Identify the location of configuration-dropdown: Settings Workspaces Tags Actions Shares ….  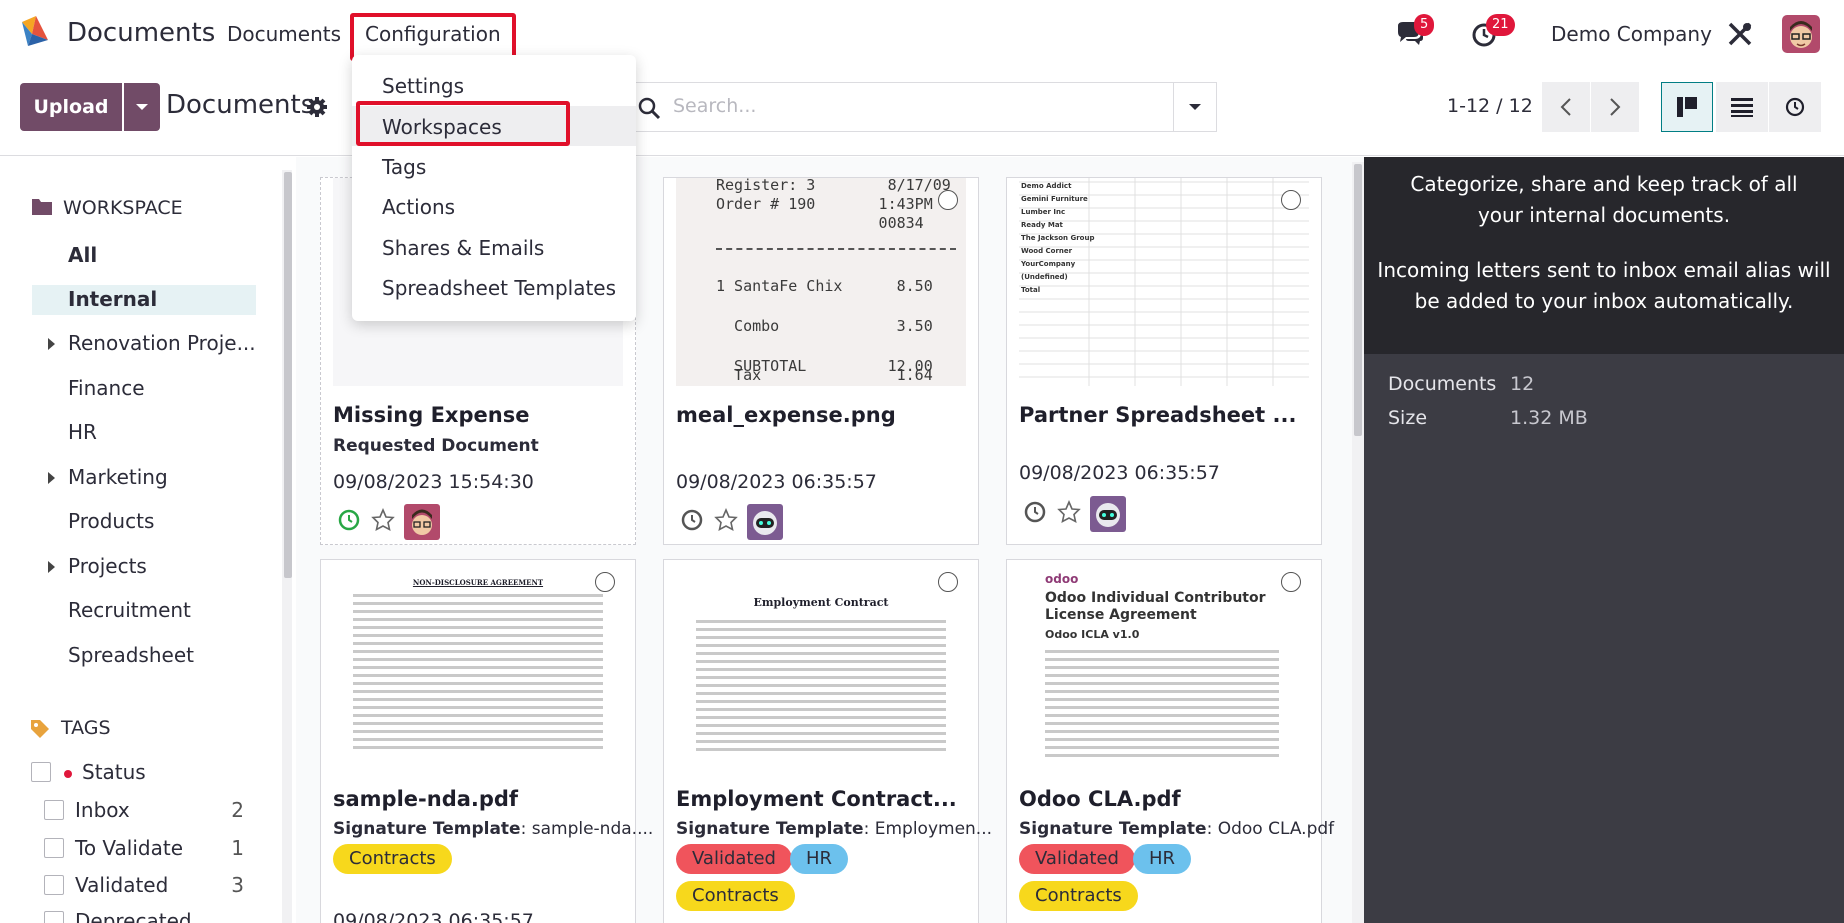
(494, 188).